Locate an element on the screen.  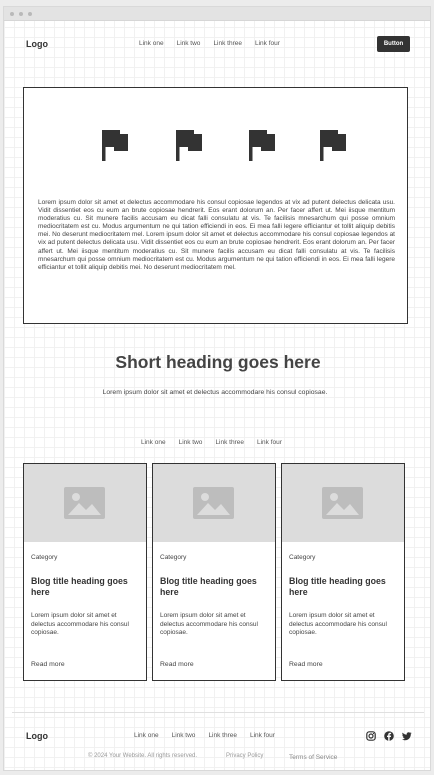
twitter-icon is located at coordinates (407, 736).